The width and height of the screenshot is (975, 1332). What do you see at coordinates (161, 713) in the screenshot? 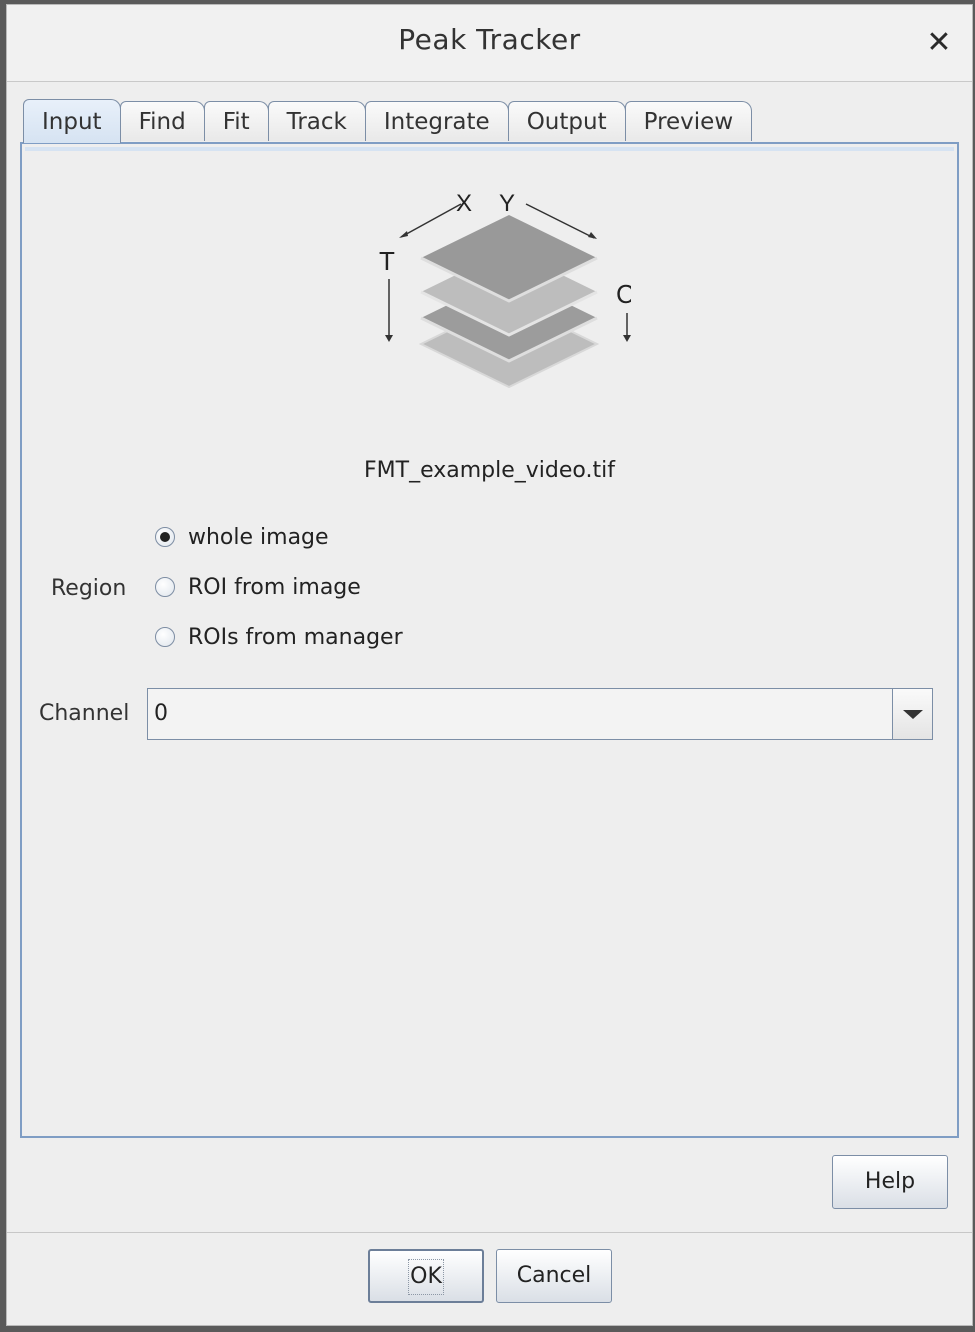
I see `channel-value: 0` at bounding box center [161, 713].